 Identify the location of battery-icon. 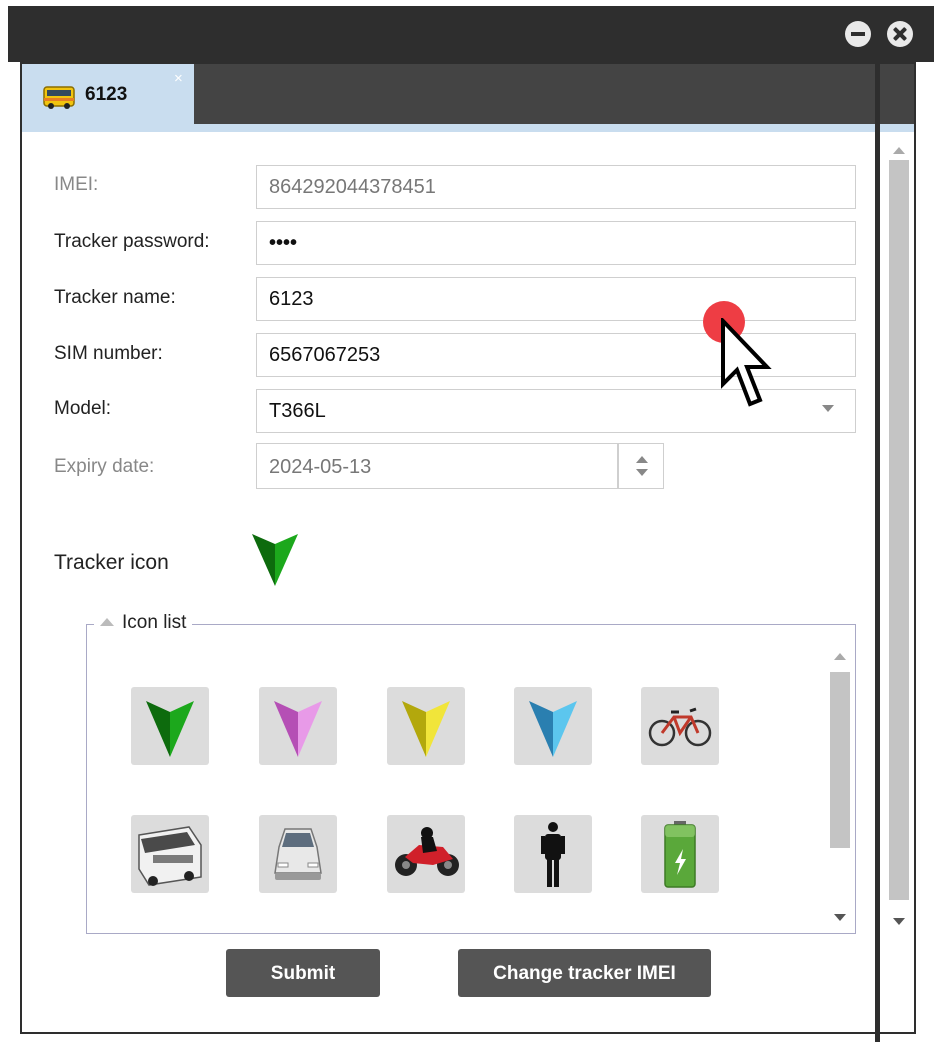
(680, 854).